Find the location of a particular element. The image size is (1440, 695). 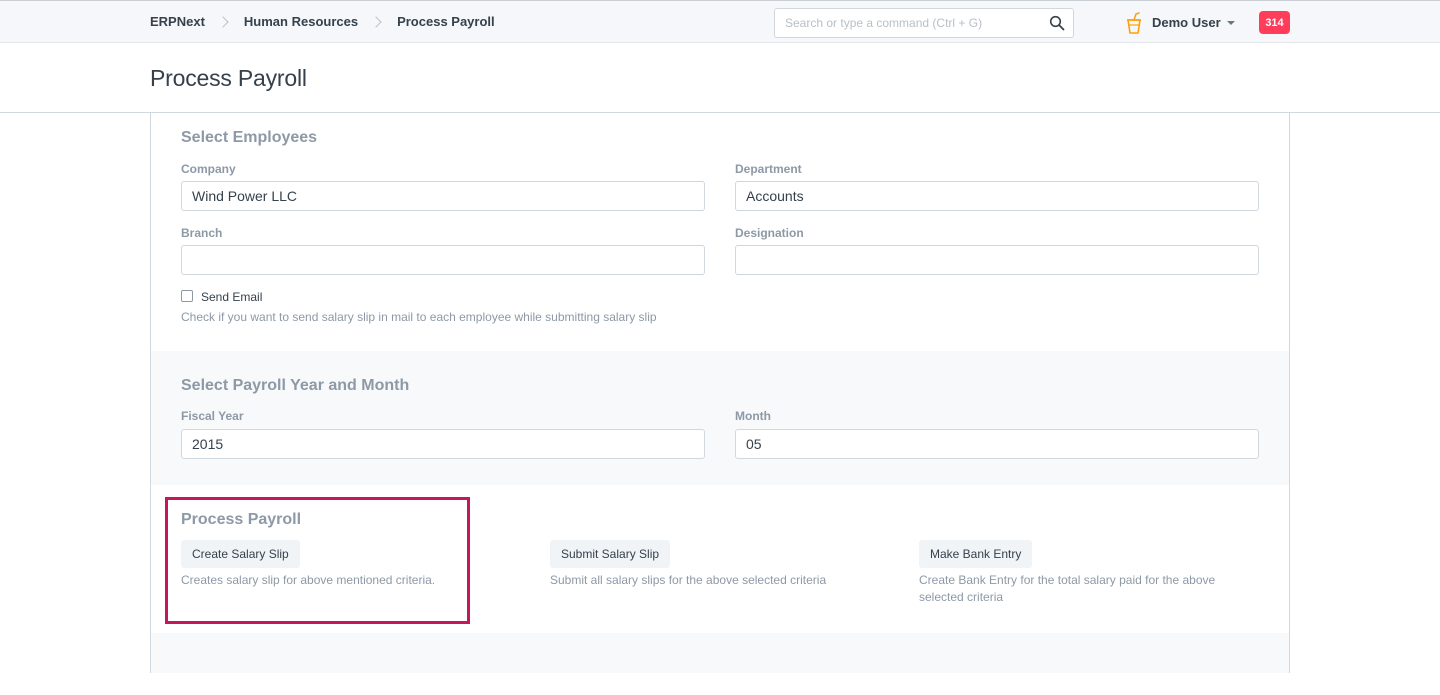

breadcrumb-erpnext: ERPNext is located at coordinates (177, 21).